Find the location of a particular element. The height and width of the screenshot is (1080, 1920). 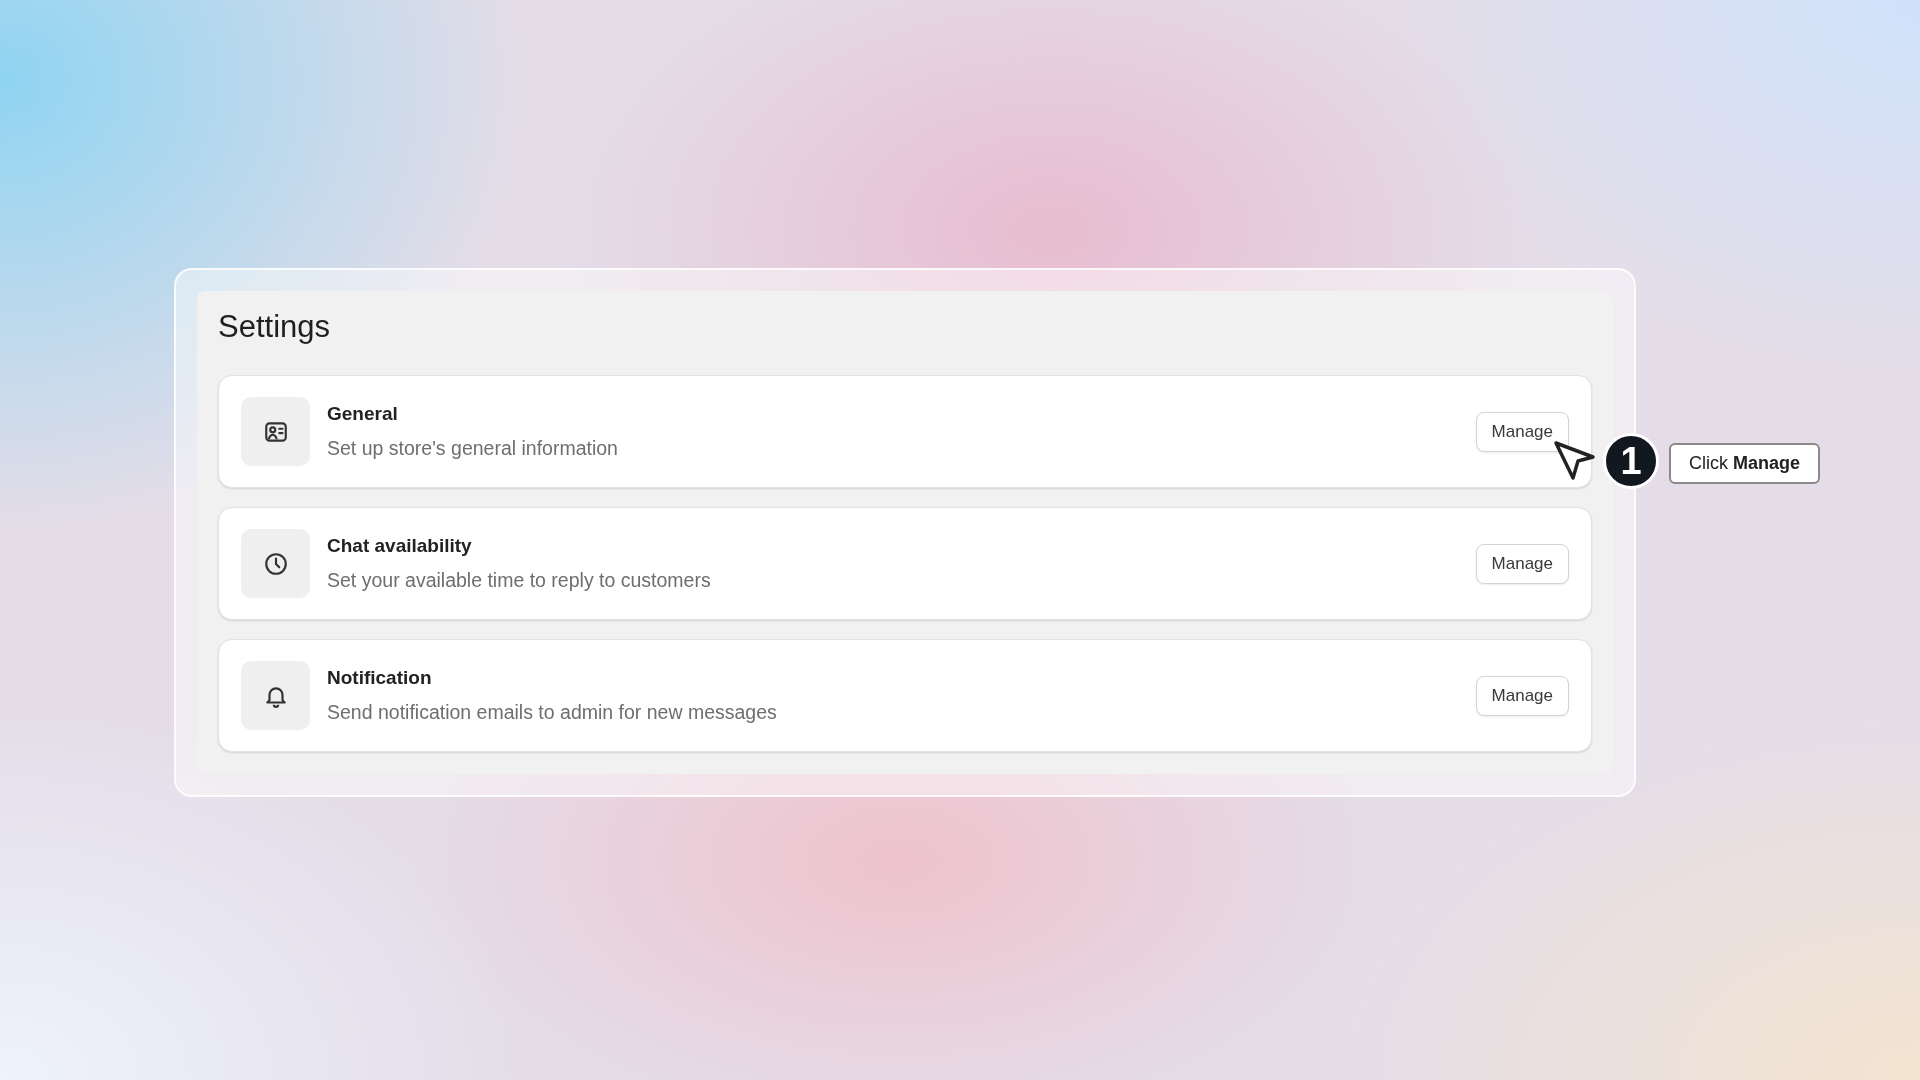

setting-description: Set up store's general information is located at coordinates (473, 448).